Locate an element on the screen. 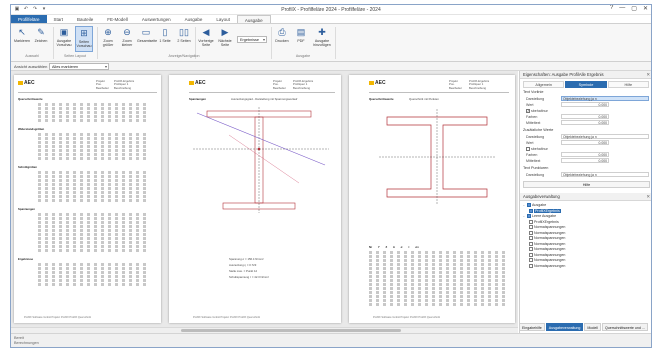  logo-text: AEC is located at coordinates (29, 83).